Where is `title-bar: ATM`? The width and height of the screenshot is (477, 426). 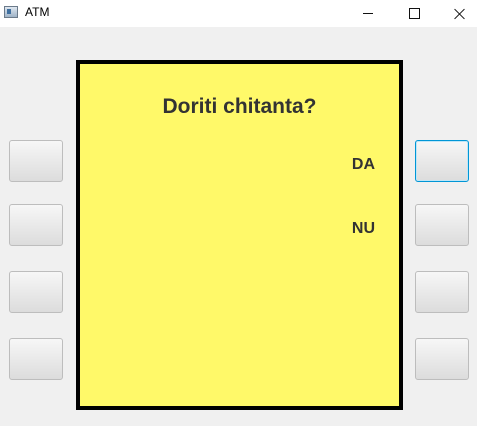 title-bar: ATM is located at coordinates (238, 13).